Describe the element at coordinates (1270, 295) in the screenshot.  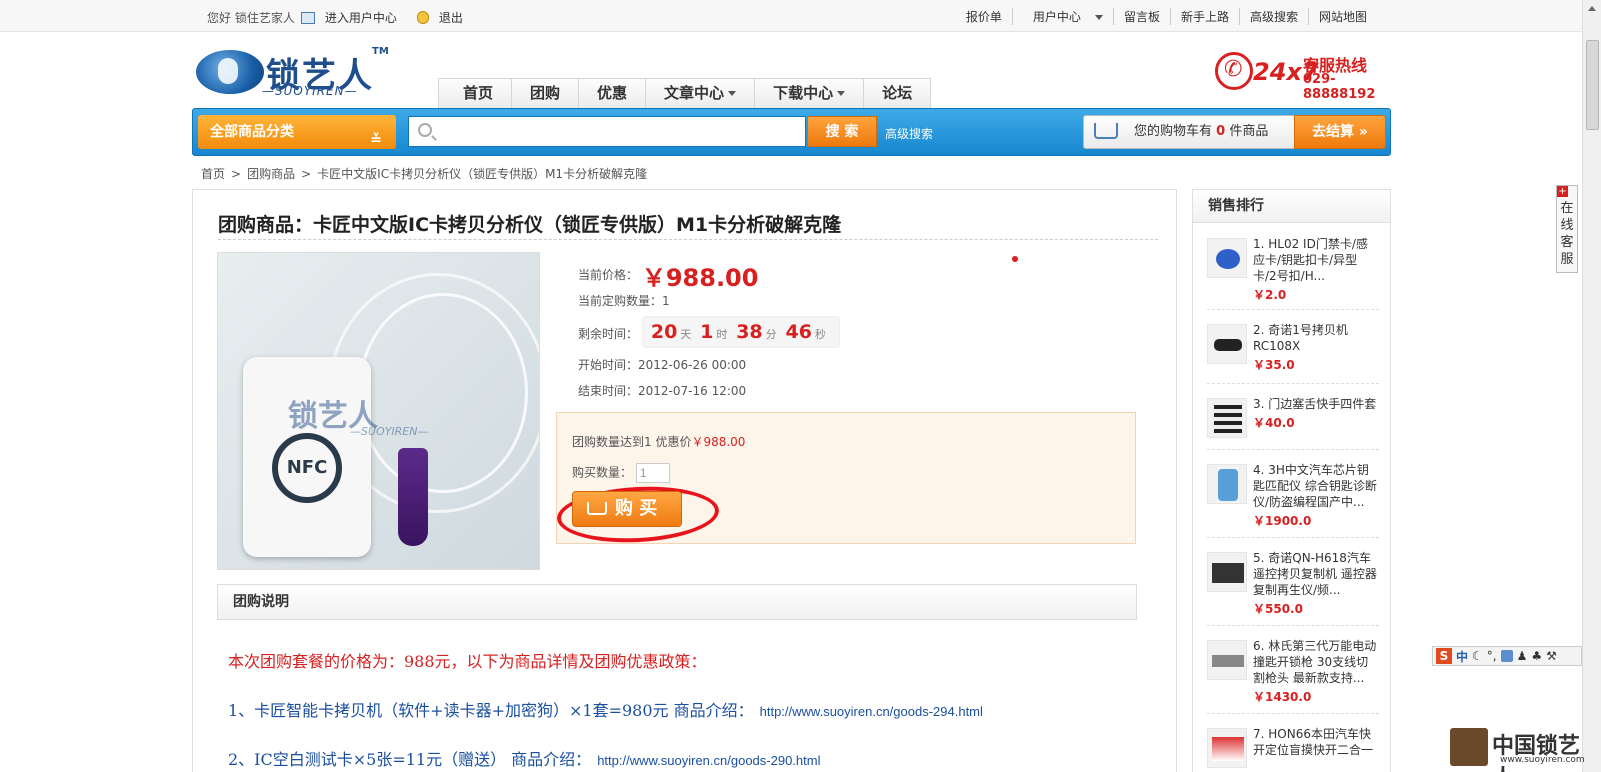
I see `item-price: ￥2.0` at that location.